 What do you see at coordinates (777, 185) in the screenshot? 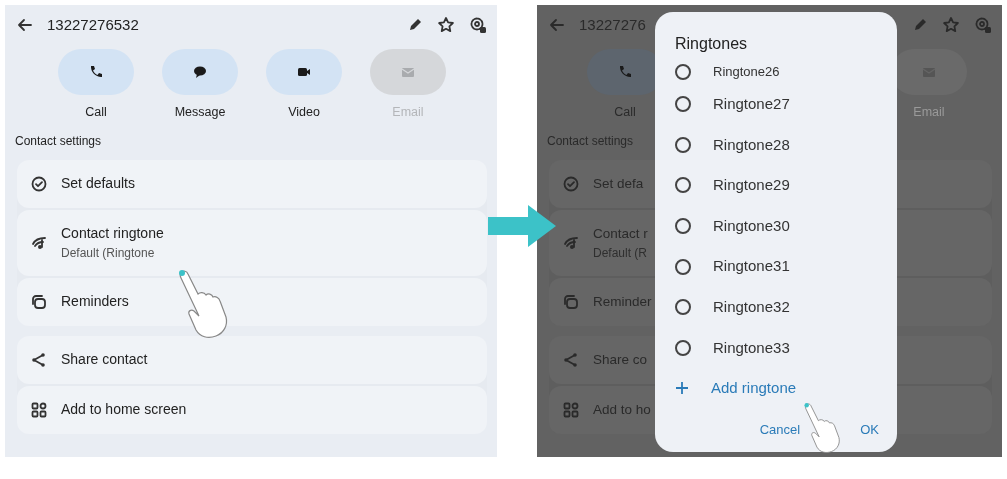
I see `ringtone-option: Ringtone29` at bounding box center [777, 185].